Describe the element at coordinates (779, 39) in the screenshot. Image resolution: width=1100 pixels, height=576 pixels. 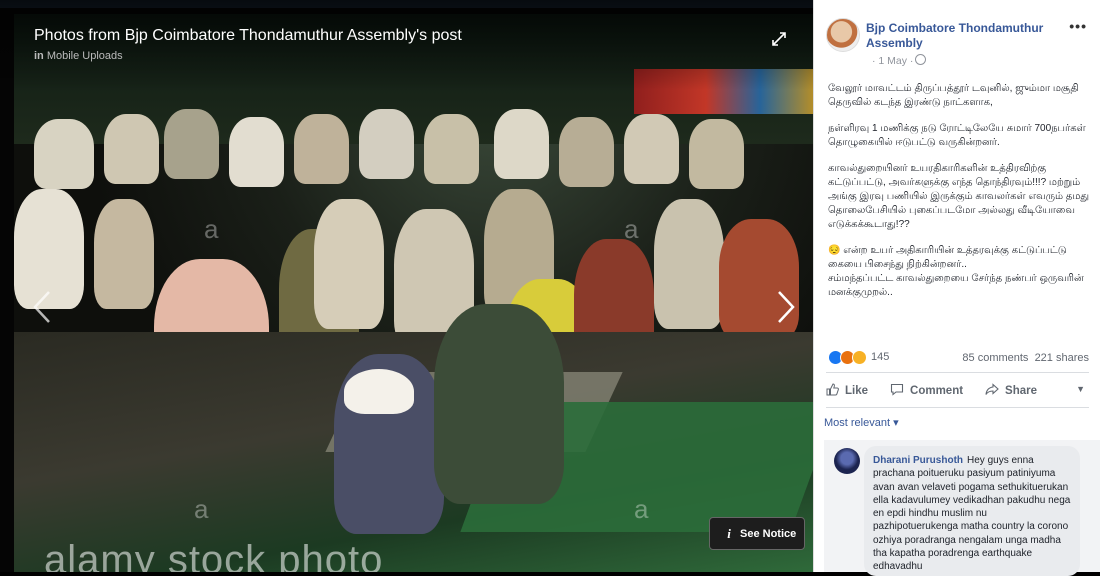
I see `expand-icon` at that location.